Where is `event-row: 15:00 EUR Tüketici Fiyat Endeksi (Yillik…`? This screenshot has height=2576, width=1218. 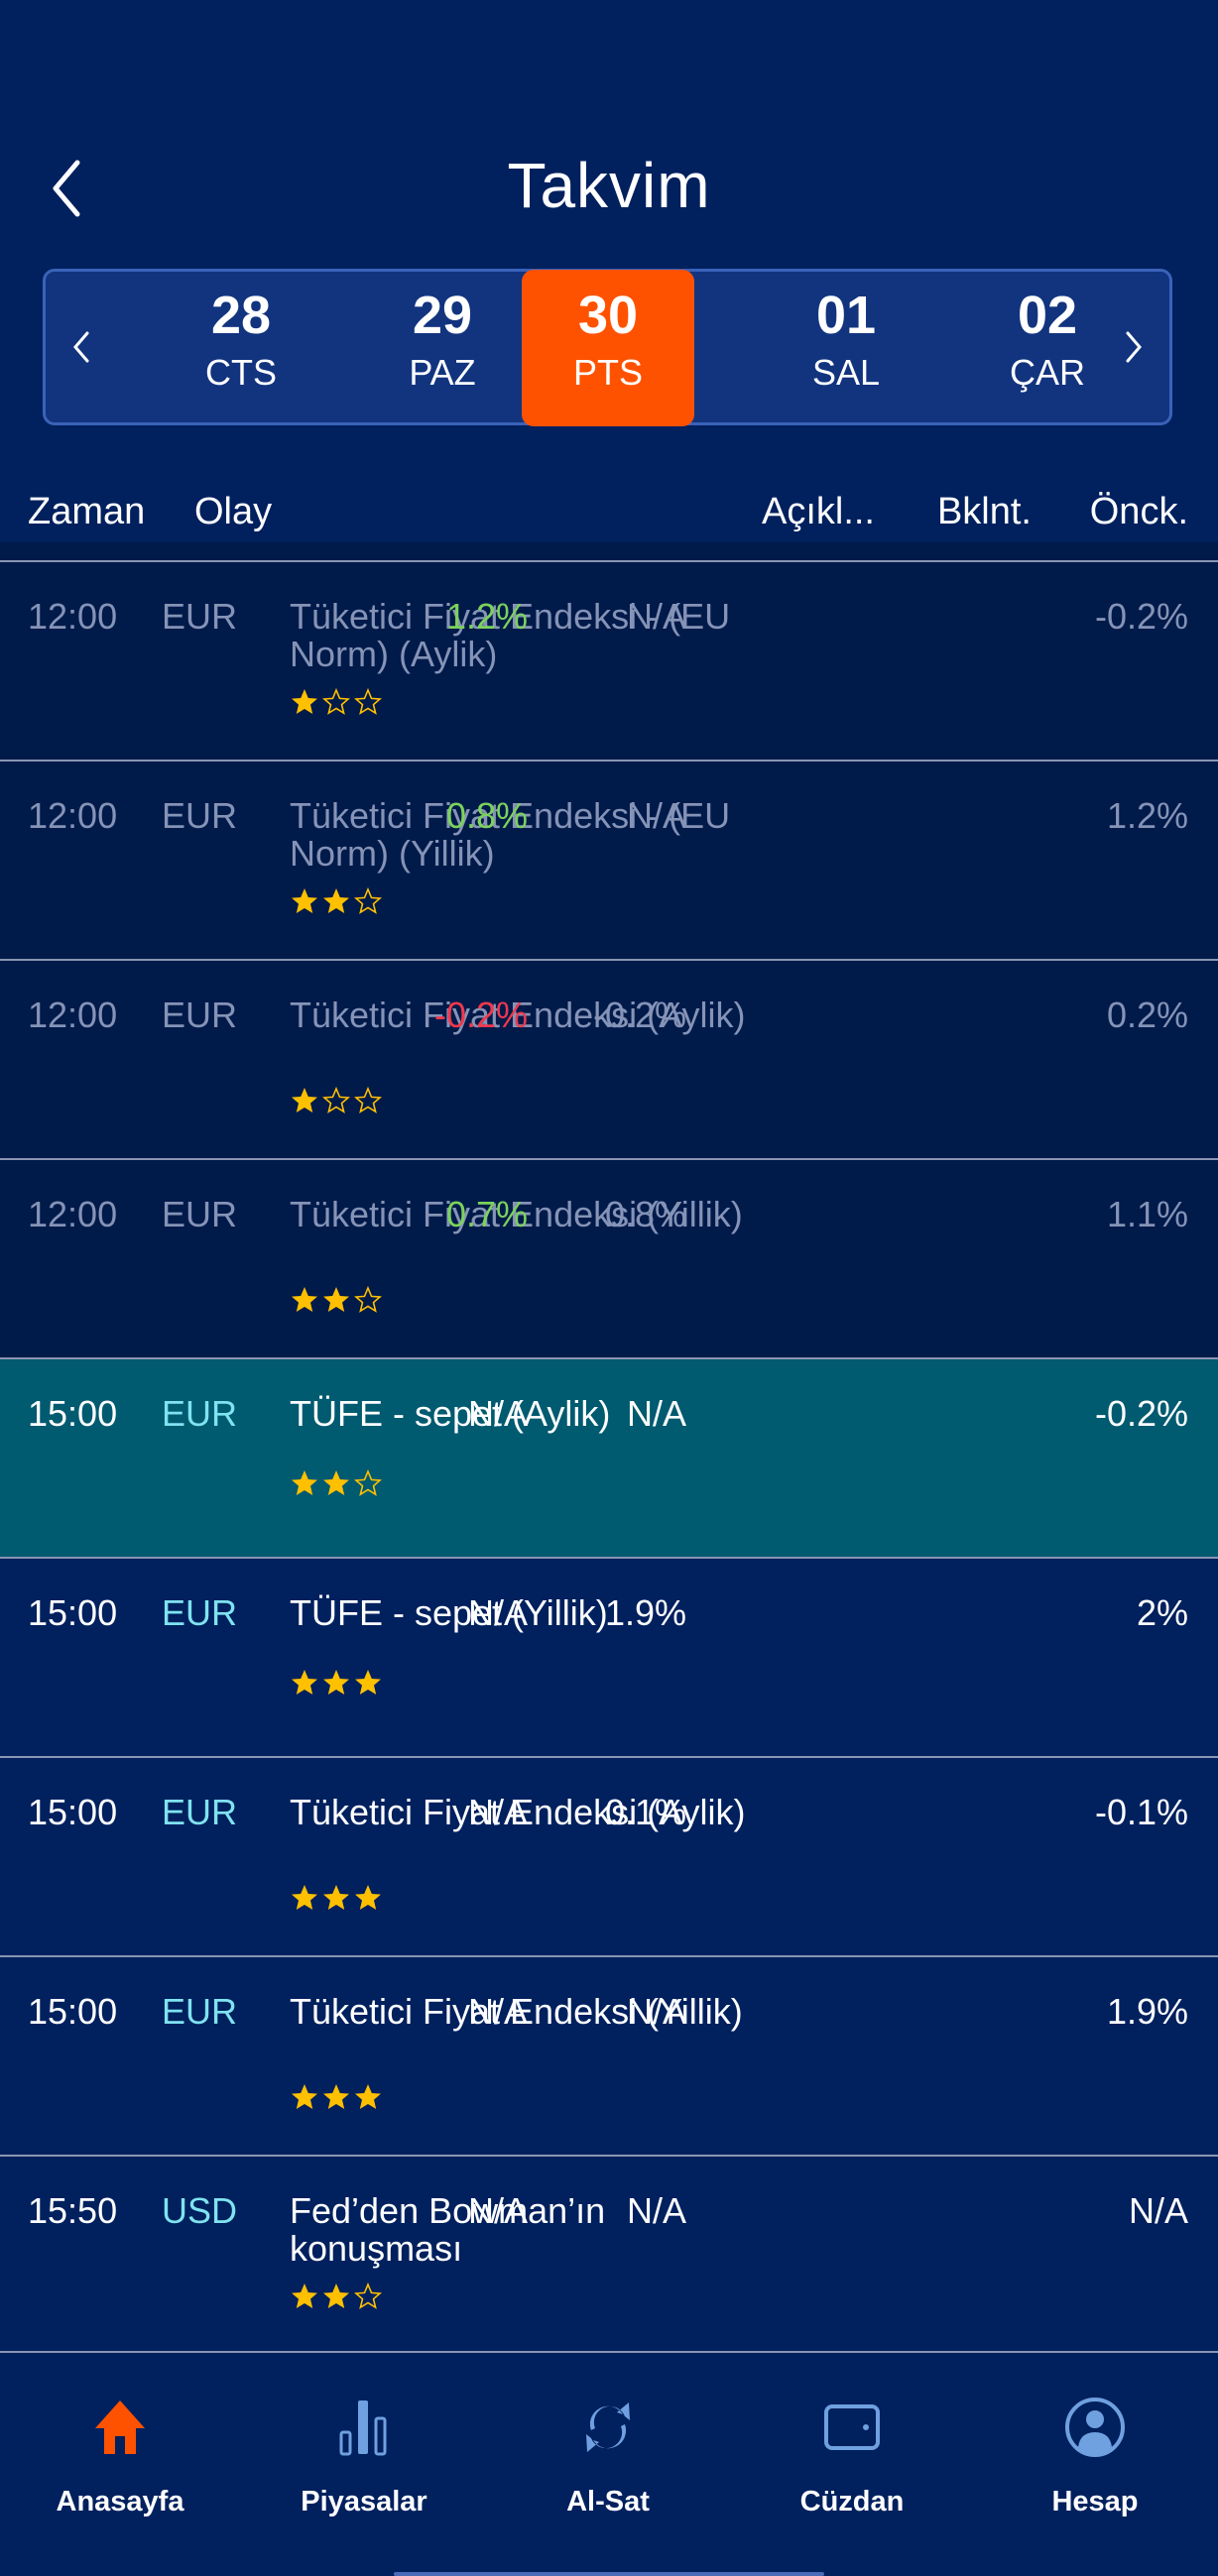
event-row: 15:00 EUR Tüketici Fiyat Endeksi (Yillik… is located at coordinates (609, 2055).